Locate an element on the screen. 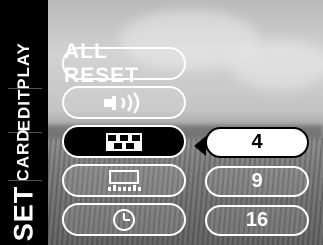  clock-setting-button is located at coordinates (124, 219).